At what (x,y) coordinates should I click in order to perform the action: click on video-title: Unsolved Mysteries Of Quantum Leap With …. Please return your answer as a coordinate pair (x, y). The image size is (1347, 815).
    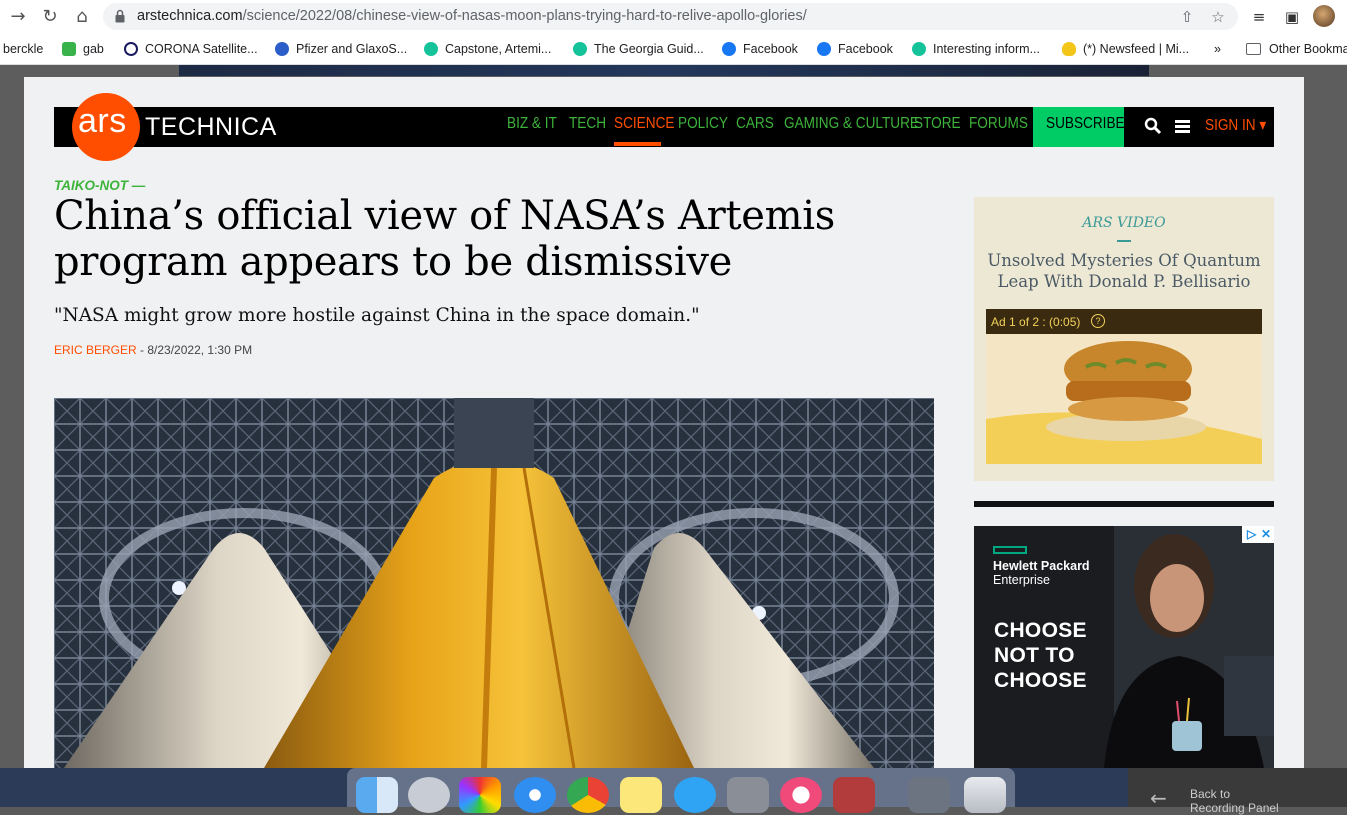
    Looking at the image, I should click on (1124, 271).